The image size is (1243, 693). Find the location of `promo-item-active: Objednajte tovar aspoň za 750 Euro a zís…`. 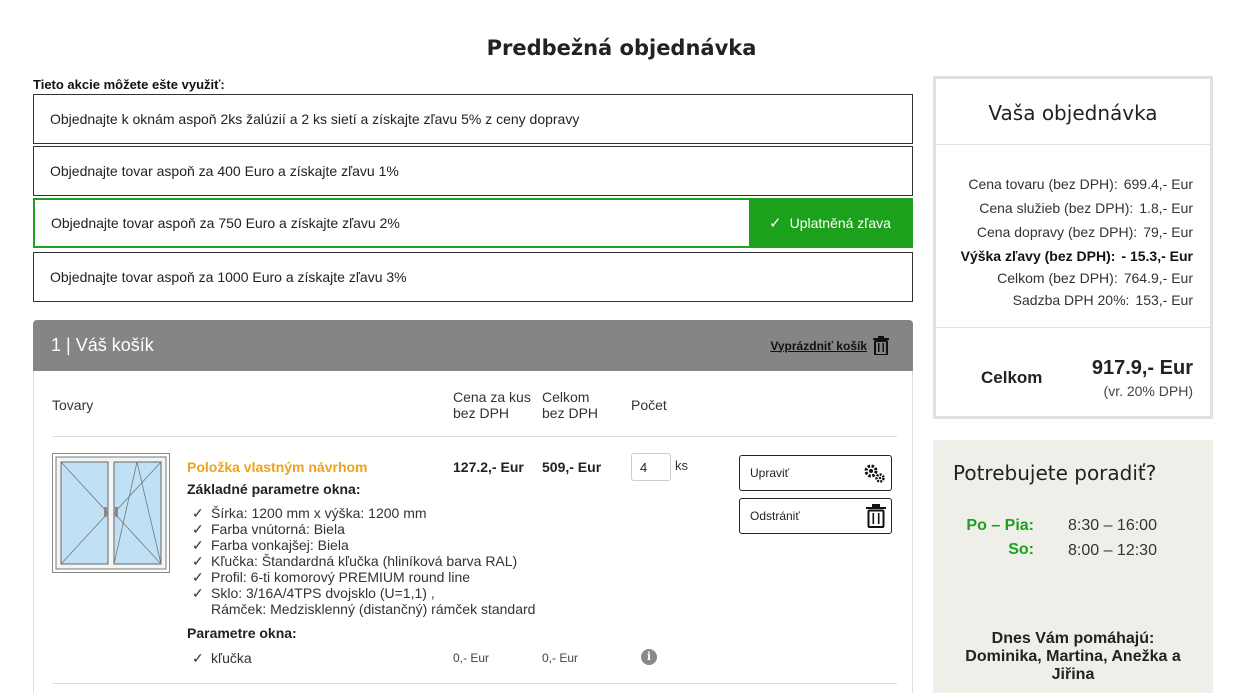

promo-item-active: Objednajte tovar aspoň za 750 Euro a zís… is located at coordinates (473, 223).